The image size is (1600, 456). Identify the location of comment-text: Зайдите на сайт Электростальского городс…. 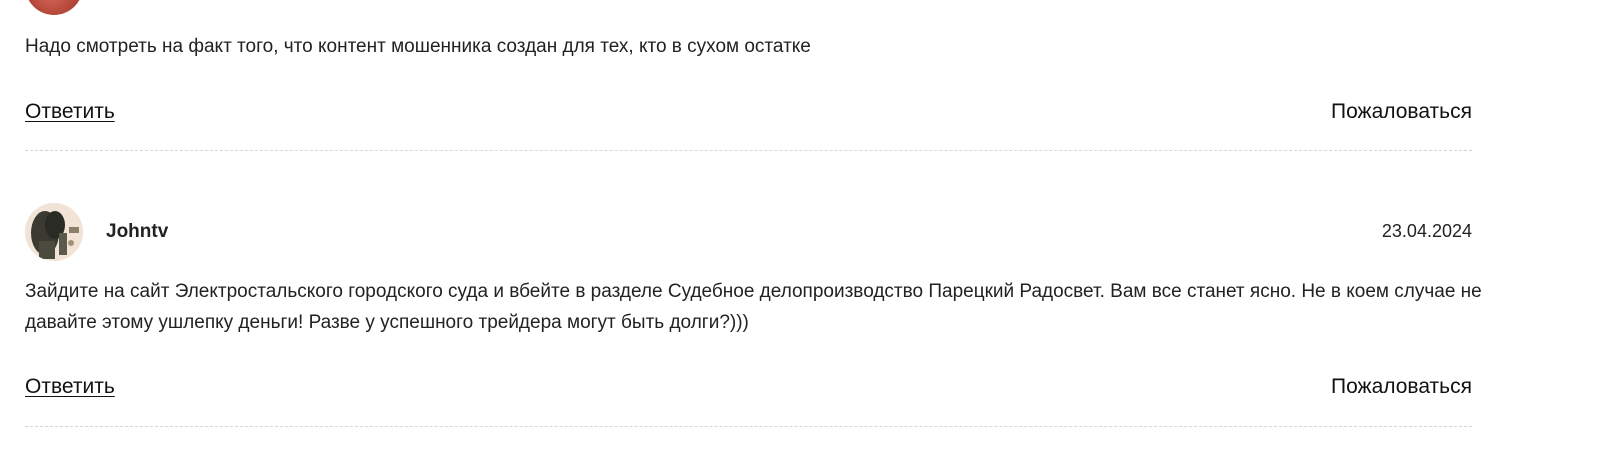
(753, 307).